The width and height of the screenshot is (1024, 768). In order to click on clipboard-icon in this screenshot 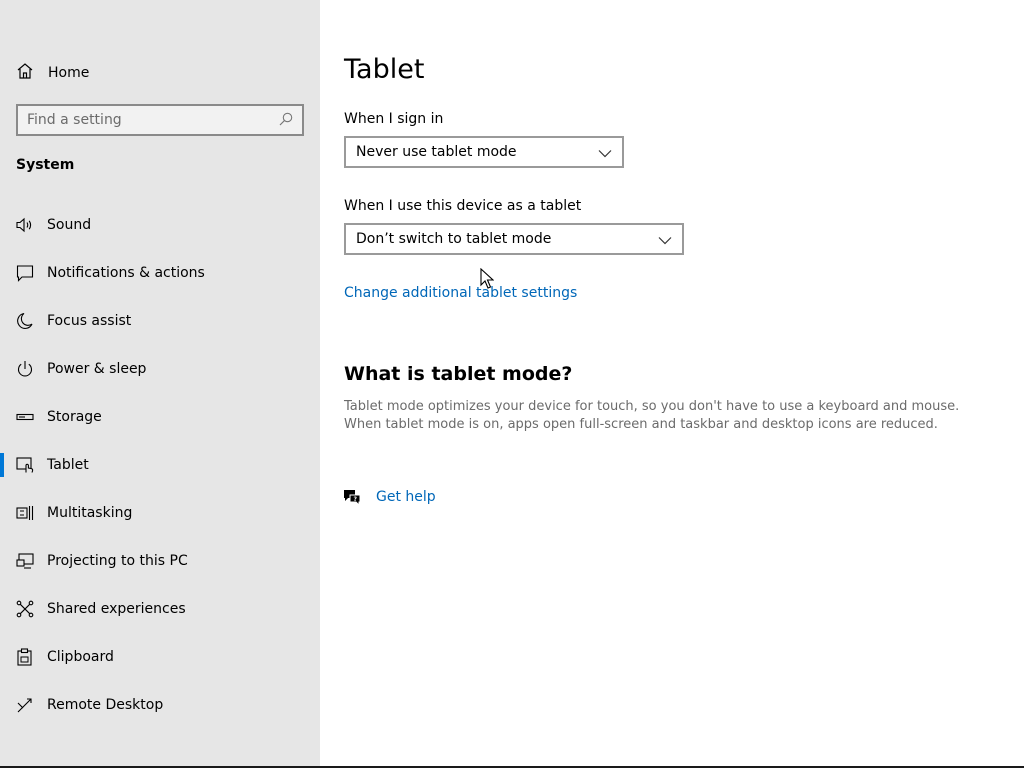, I will do `click(25, 657)`.